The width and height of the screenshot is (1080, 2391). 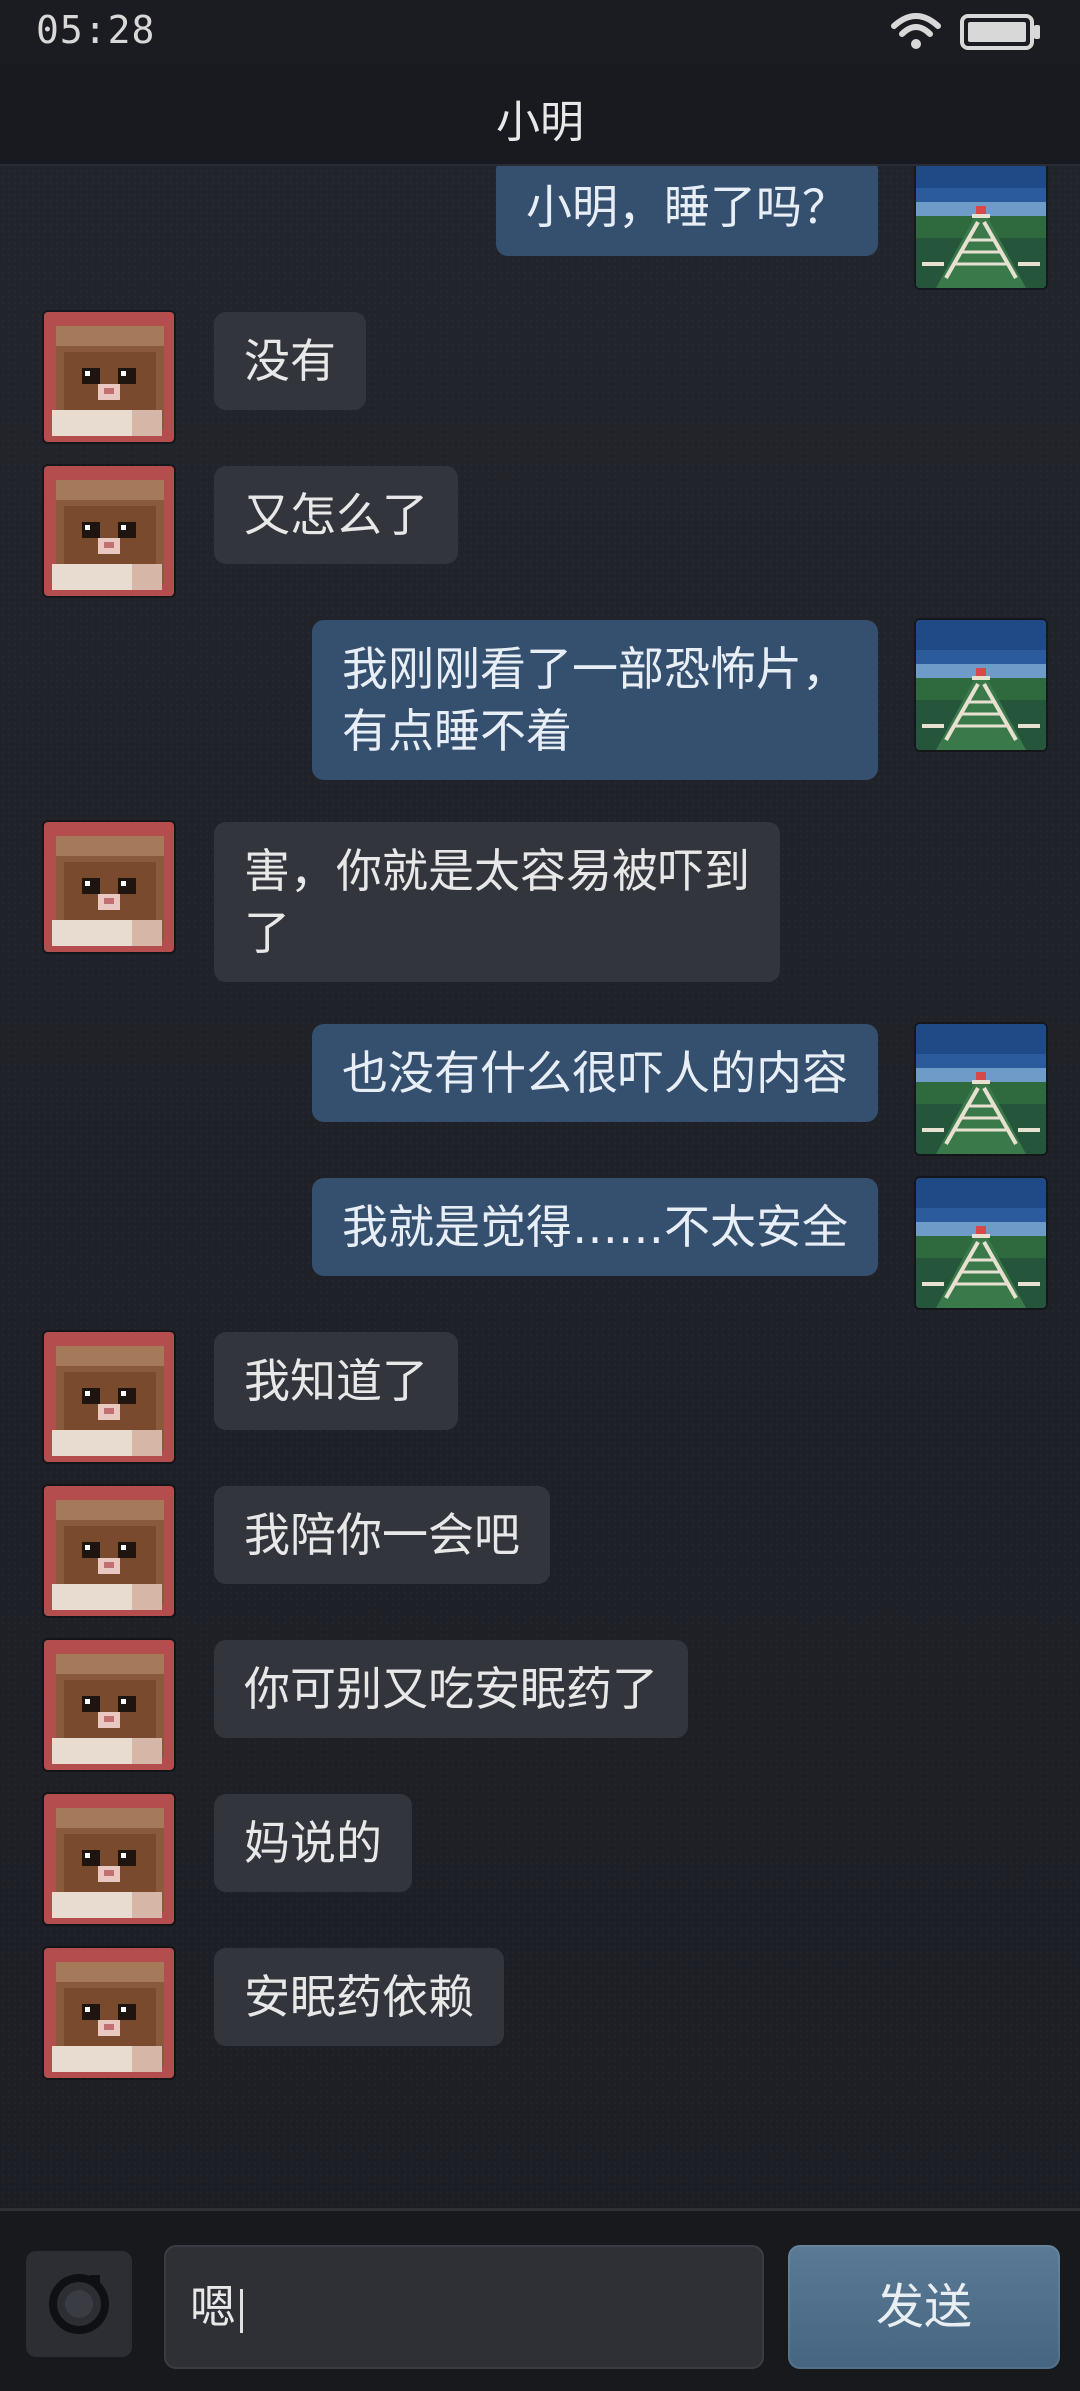 What do you see at coordinates (1001, 32) in the screenshot?
I see `battery-icon` at bounding box center [1001, 32].